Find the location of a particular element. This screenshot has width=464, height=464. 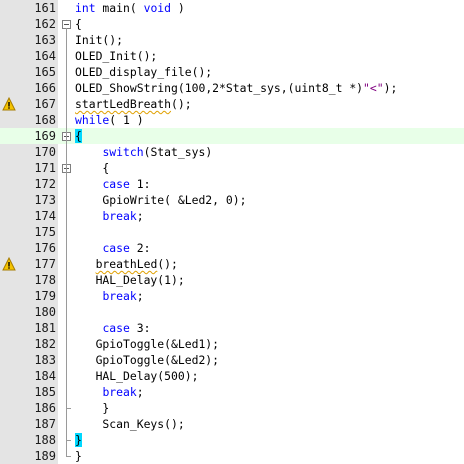

line-number: 185 is located at coordinates (45, 392).